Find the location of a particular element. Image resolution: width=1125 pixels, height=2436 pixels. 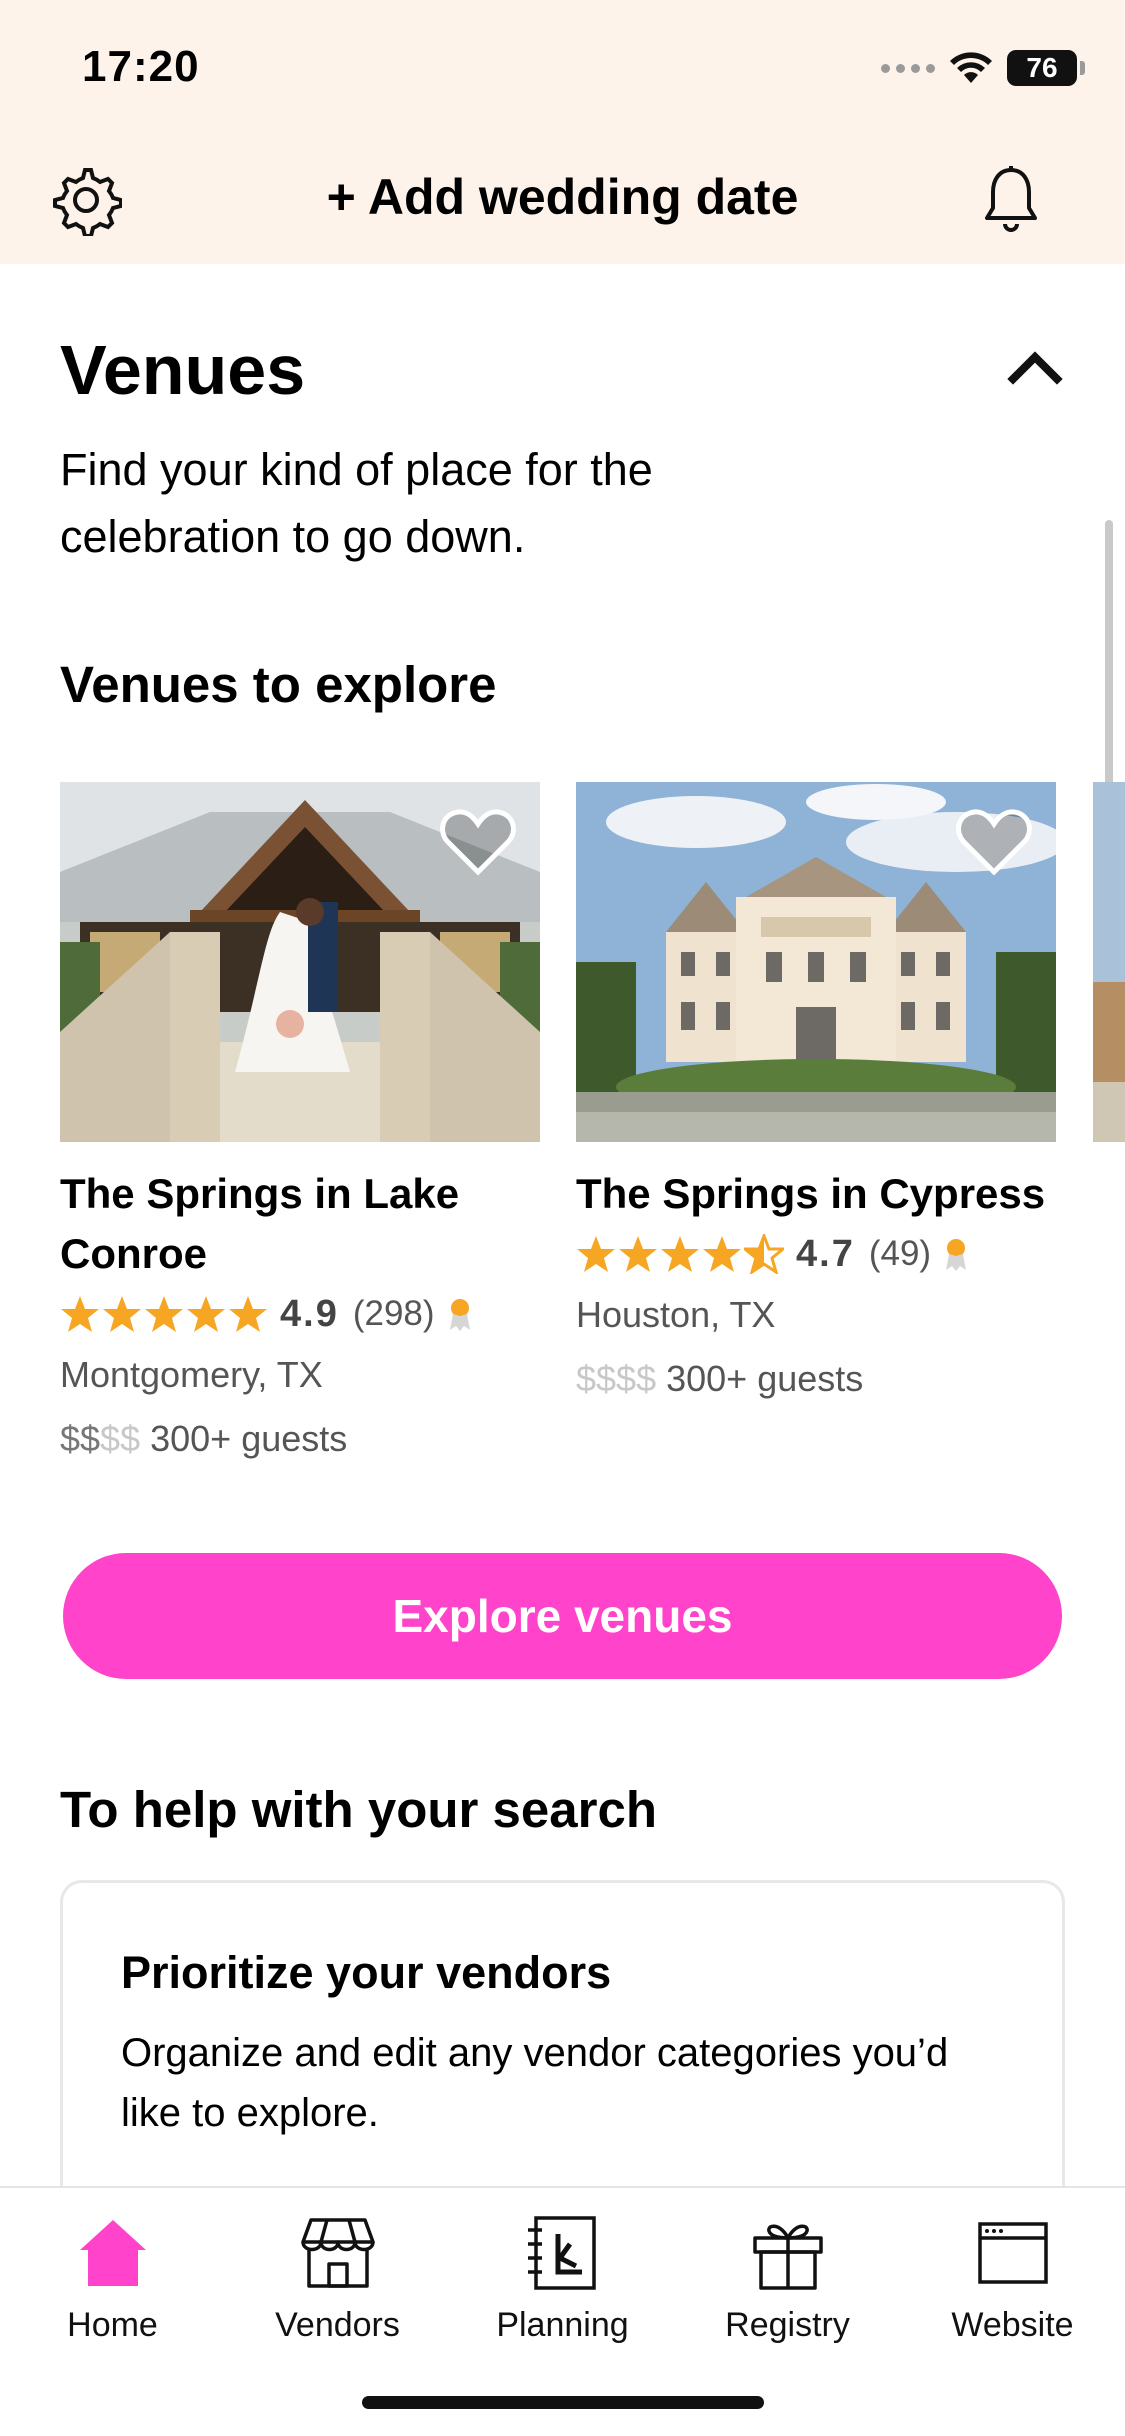

section-title: Venues is located at coordinates (183, 370).